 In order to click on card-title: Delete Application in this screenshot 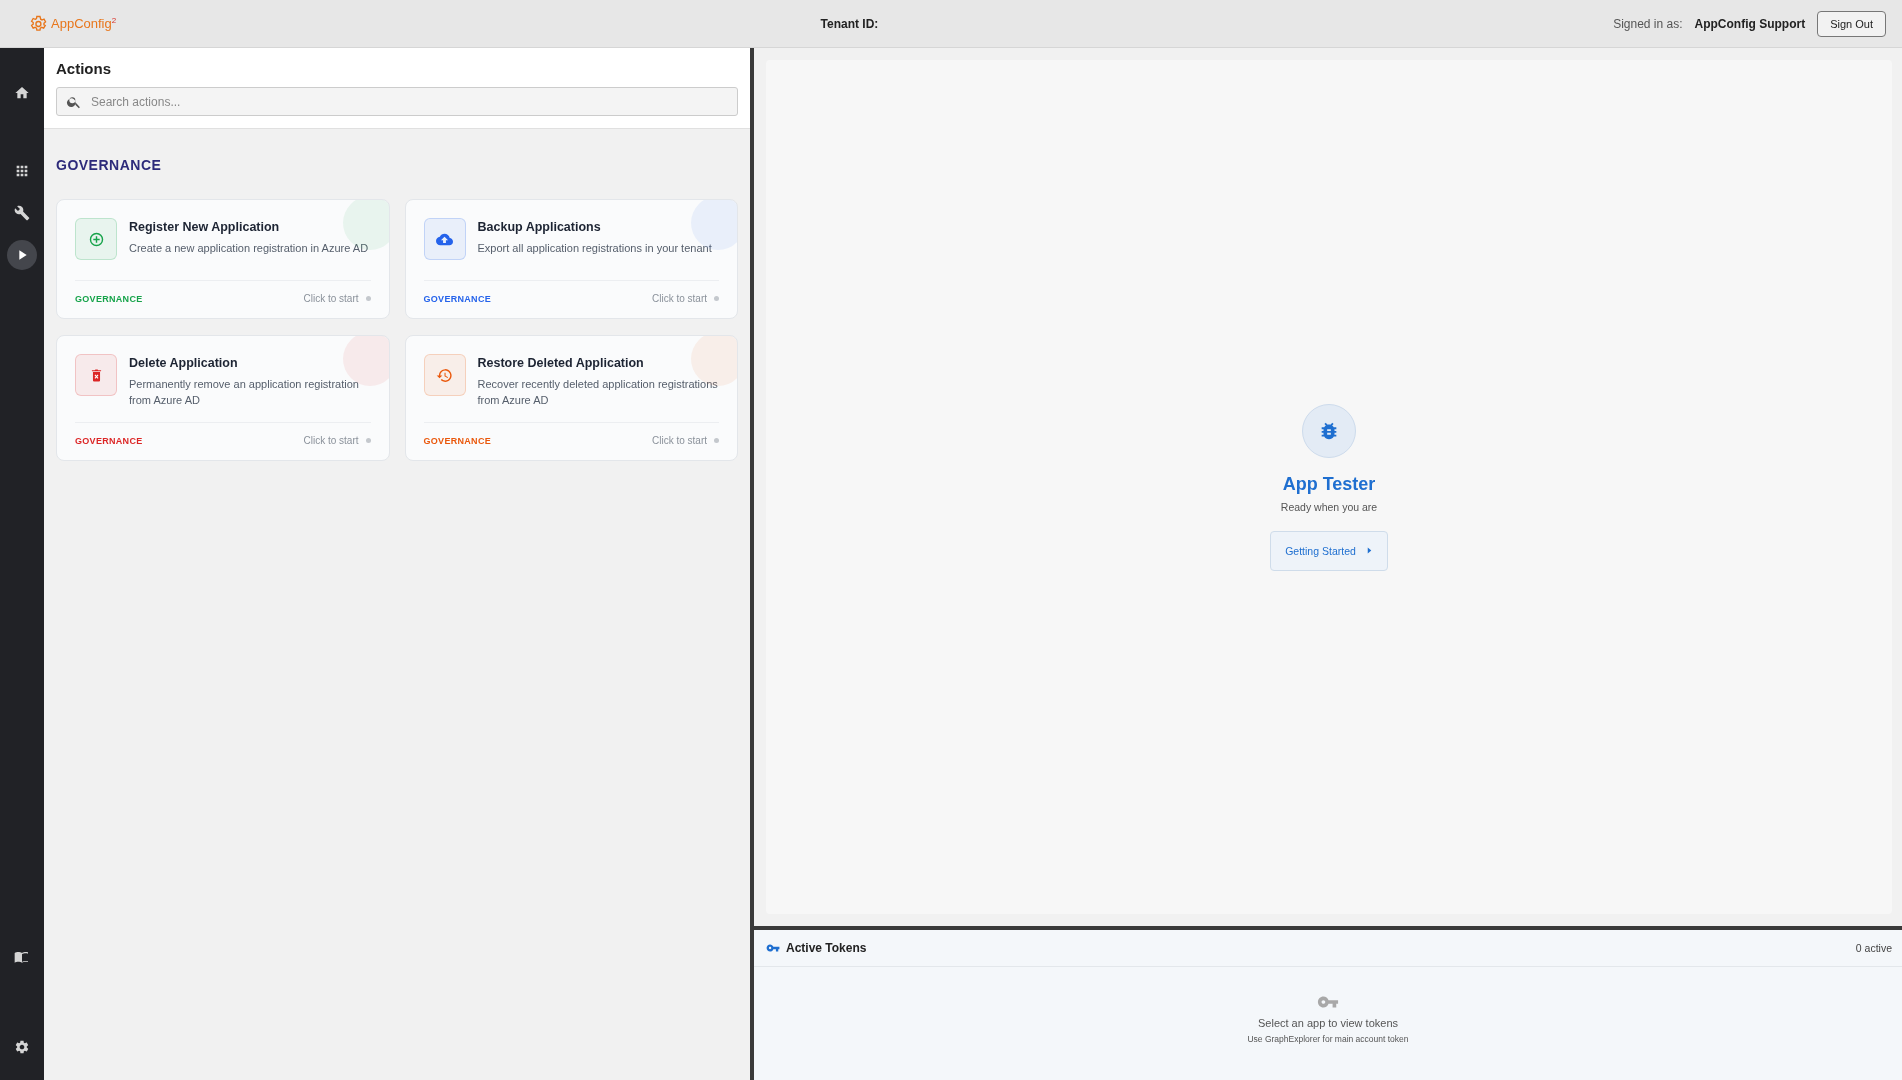, I will do `click(184, 363)`.